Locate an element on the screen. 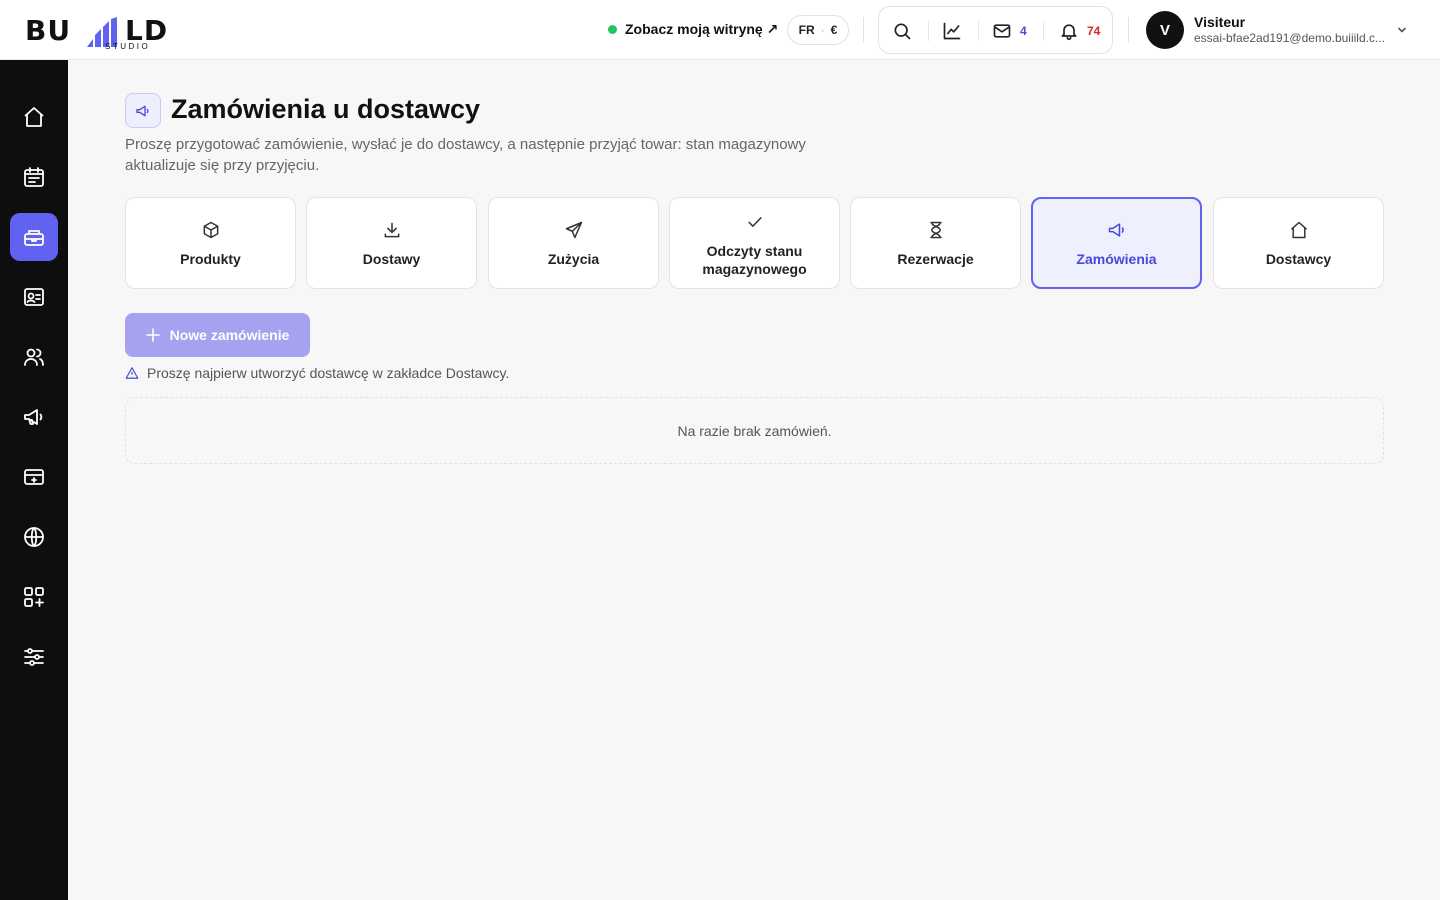  sidebar-item-contacts is located at coordinates (34, 297).